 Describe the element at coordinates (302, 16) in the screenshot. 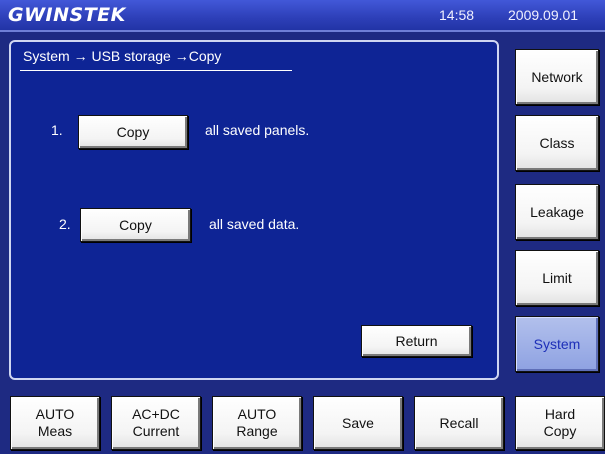

I see `title-bar: GWINSTEK 14:58 2009.09.01` at that location.